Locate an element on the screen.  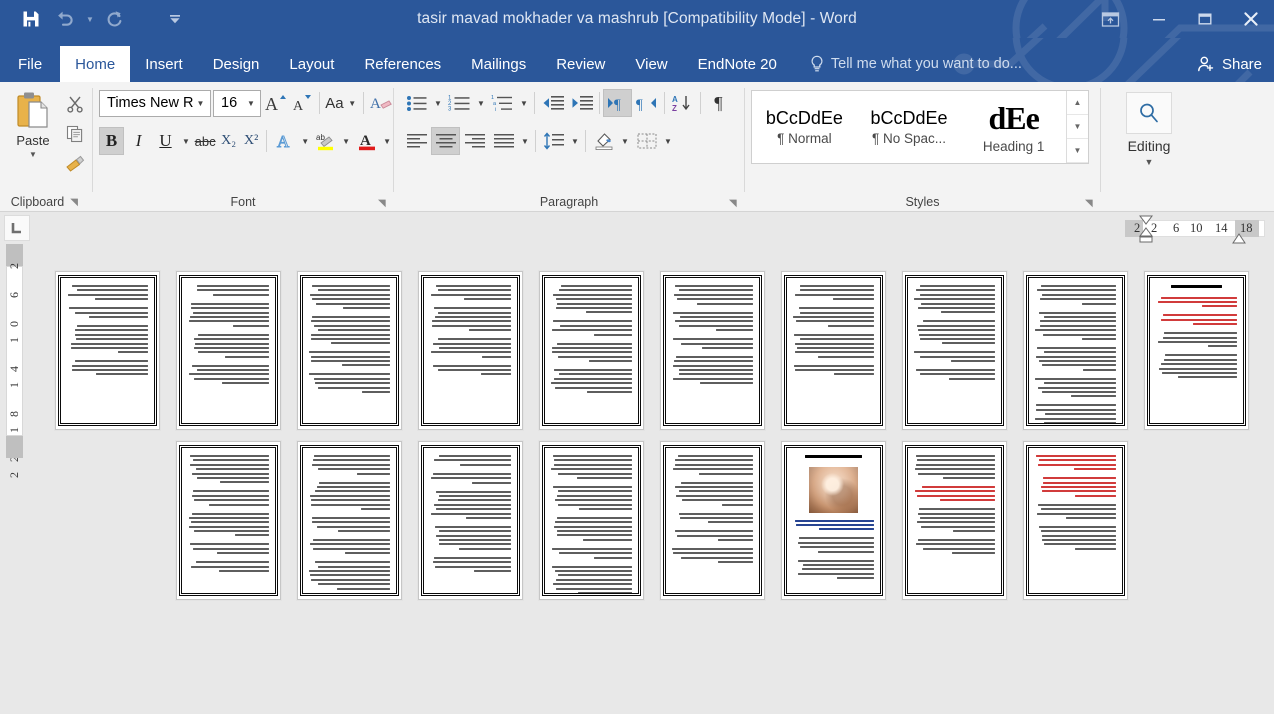
tab-review: Review is located at coordinates (580, 64).